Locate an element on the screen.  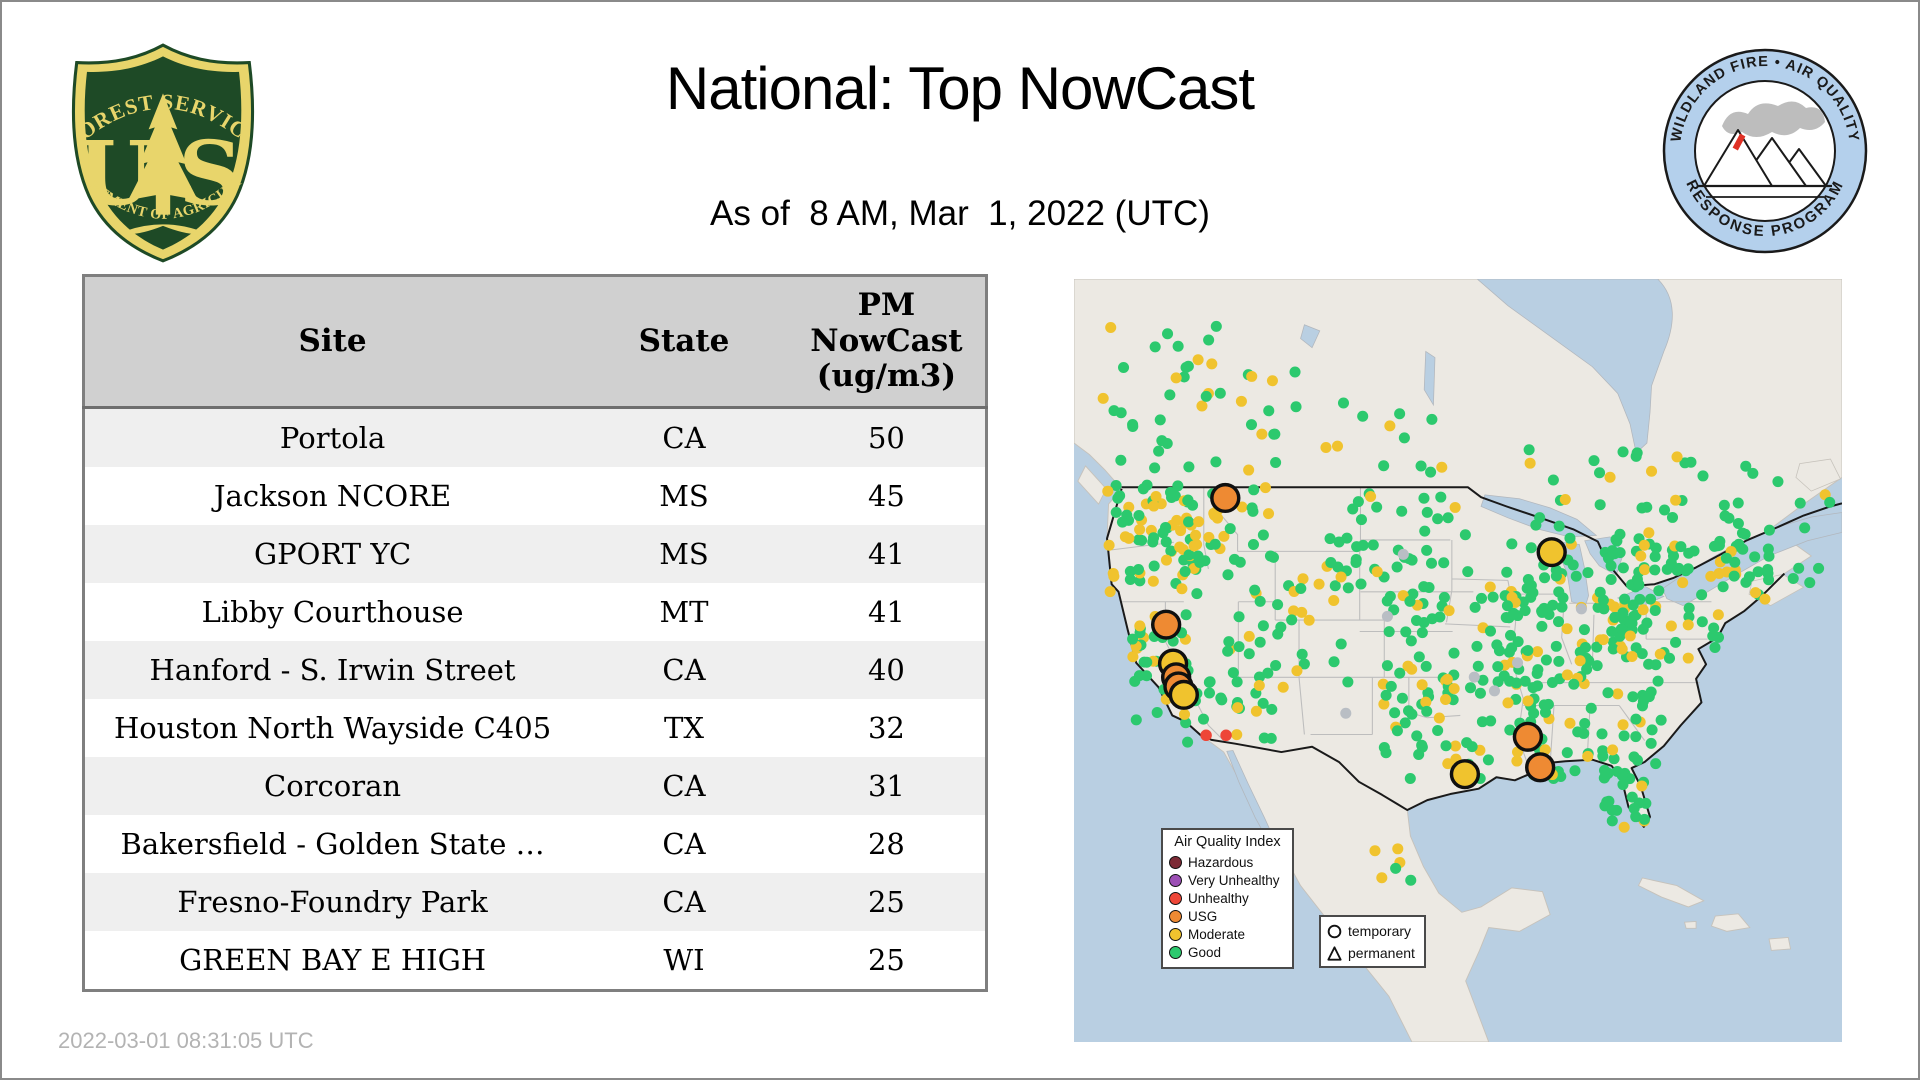
moderate-swatch-icon is located at coordinates (1175, 934).